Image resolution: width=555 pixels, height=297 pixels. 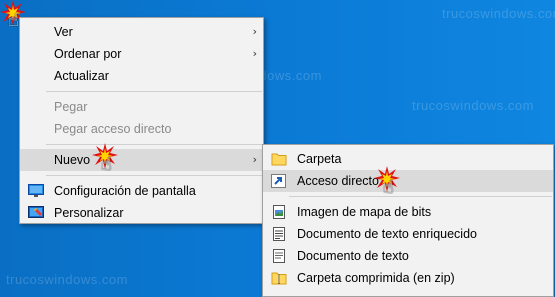 What do you see at coordinates (141, 54) in the screenshot?
I see `menu-item-ordenar-por: Ordenar por ›` at bounding box center [141, 54].